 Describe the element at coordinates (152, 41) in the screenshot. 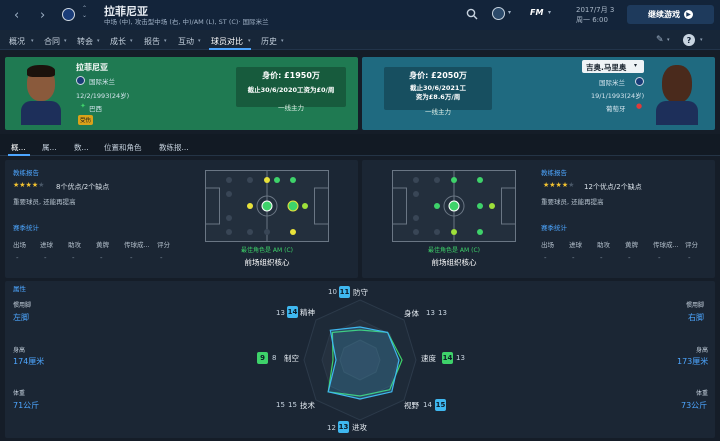

I see `menu-reports: 报告` at that location.